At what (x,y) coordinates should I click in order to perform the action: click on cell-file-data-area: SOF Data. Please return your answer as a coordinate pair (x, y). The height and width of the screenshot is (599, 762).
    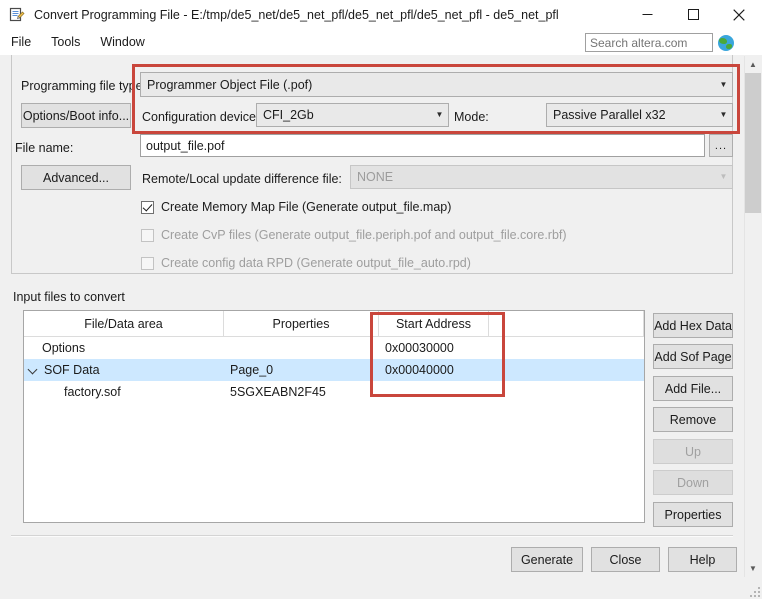
    Looking at the image, I should click on (124, 370).